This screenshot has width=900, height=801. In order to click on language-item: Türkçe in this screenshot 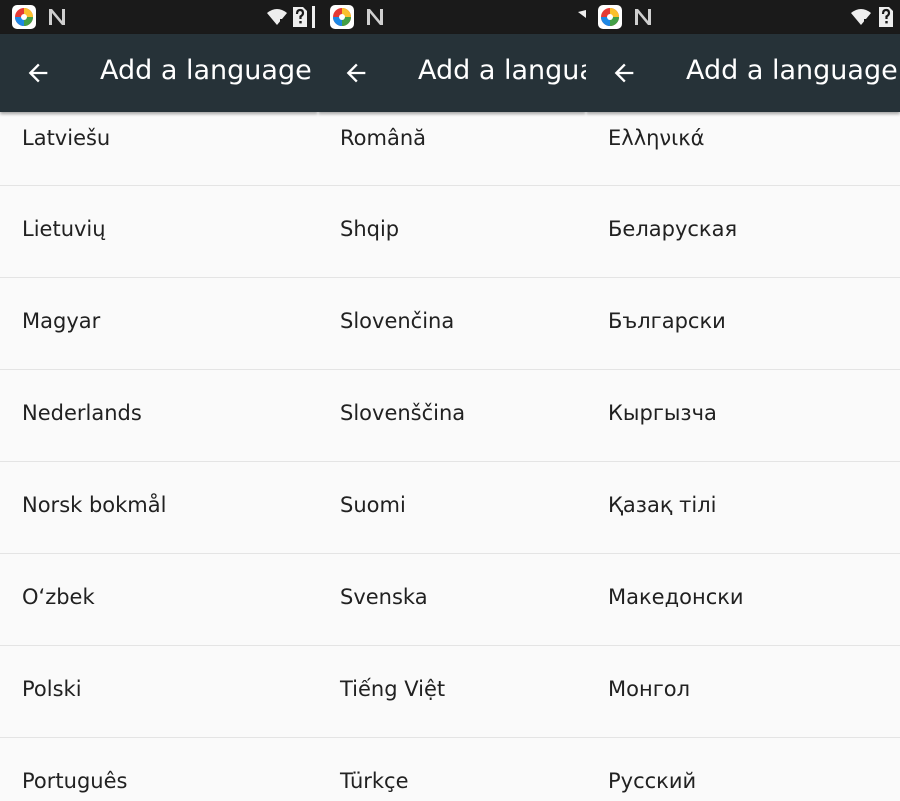, I will do `click(452, 769)`.